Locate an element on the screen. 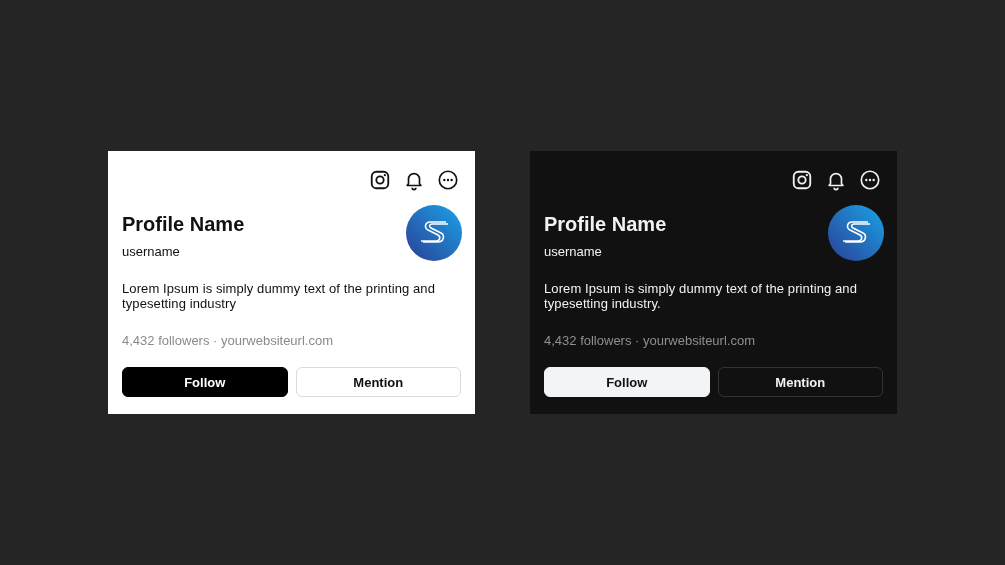 The height and width of the screenshot is (565, 1005). instagram-icon is located at coordinates (380, 180).